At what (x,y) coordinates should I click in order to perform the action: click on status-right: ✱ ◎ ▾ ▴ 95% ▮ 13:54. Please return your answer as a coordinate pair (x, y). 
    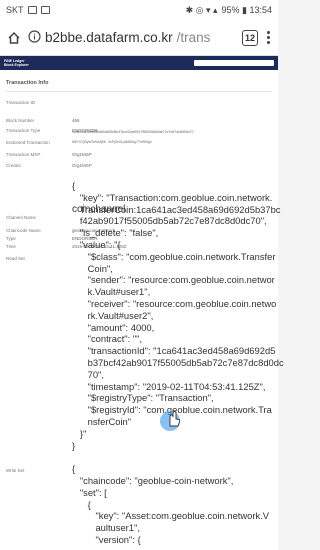
    Looking at the image, I should click on (229, 10).